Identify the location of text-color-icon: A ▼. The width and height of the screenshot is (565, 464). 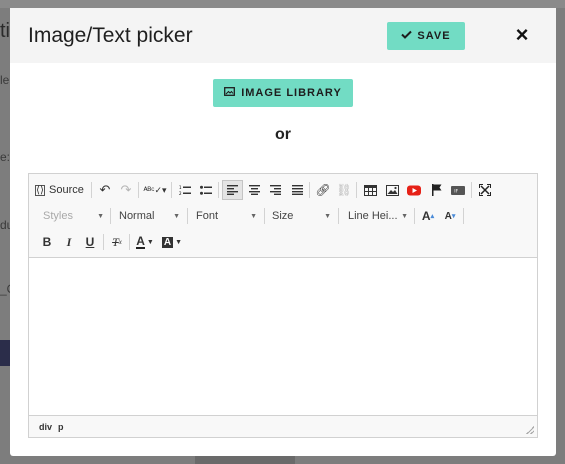
(145, 242).